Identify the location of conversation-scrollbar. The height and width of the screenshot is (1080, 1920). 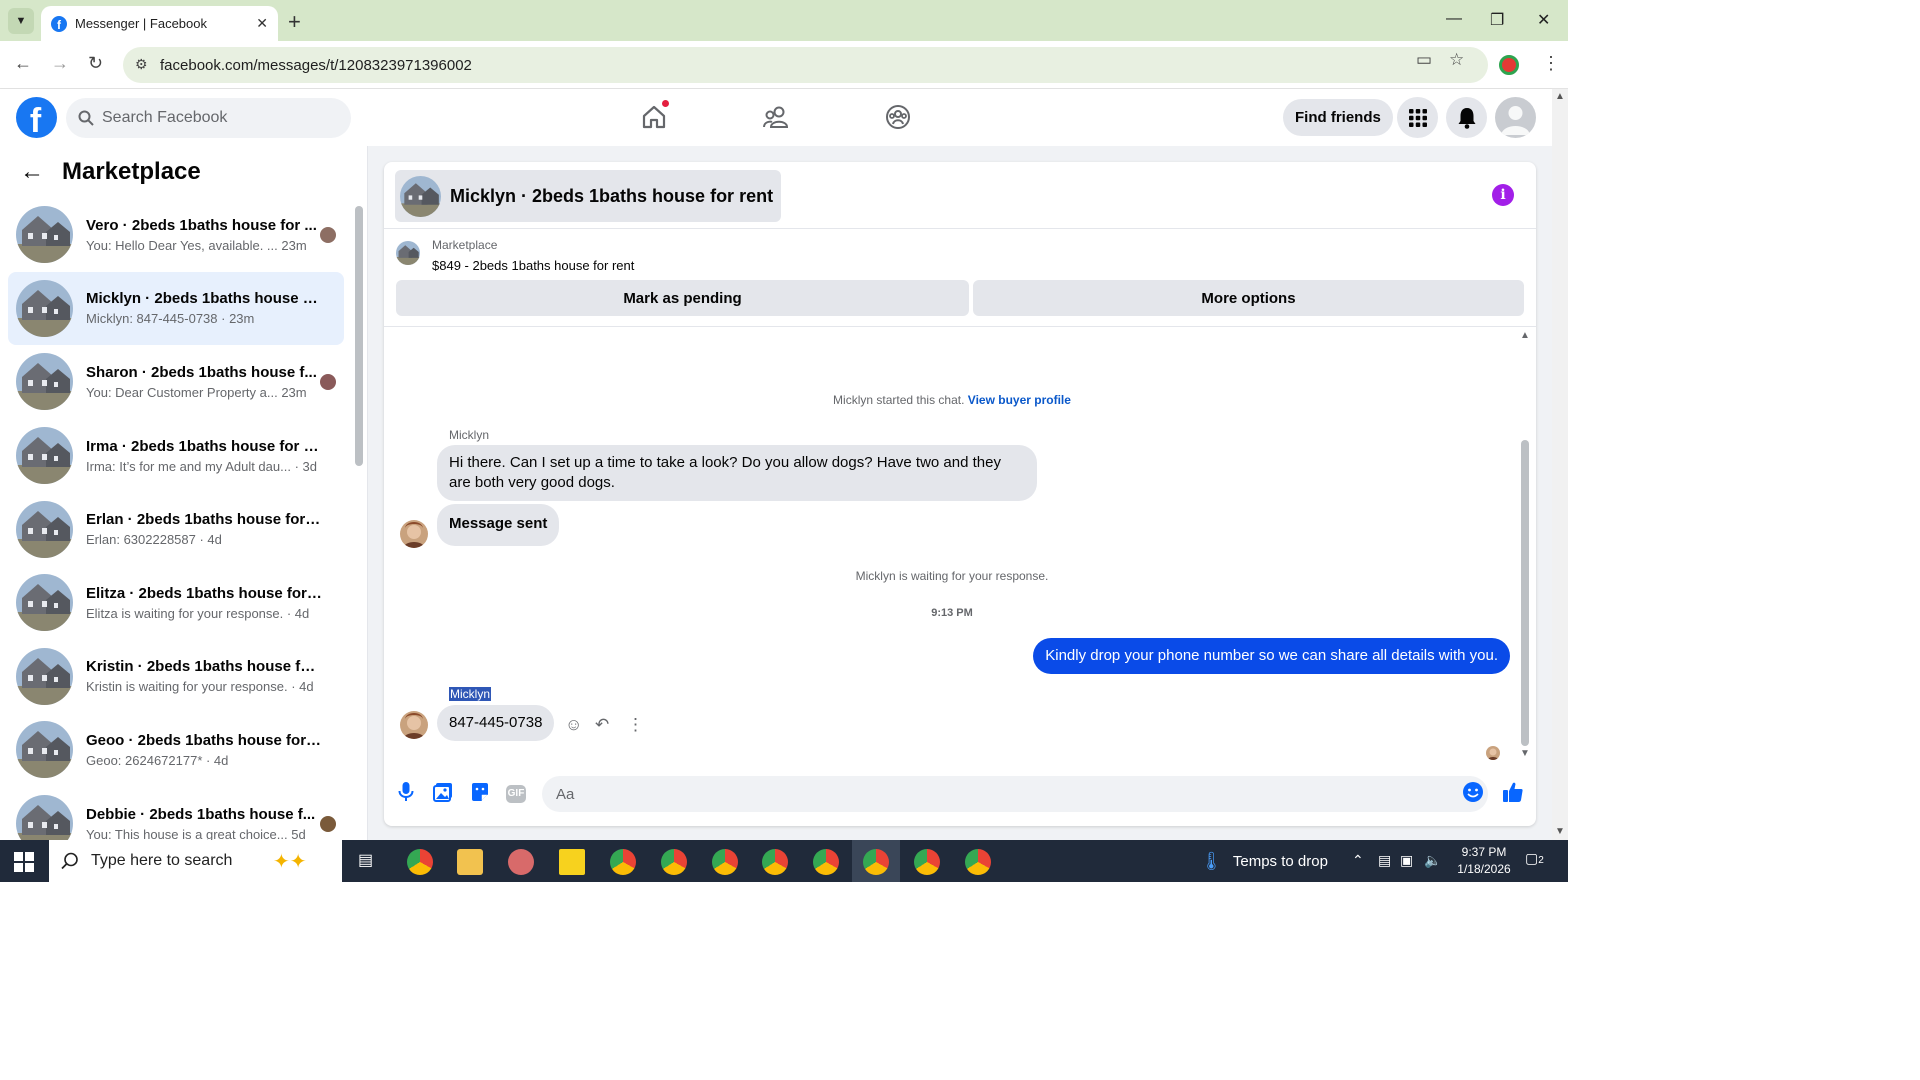
(359, 336).